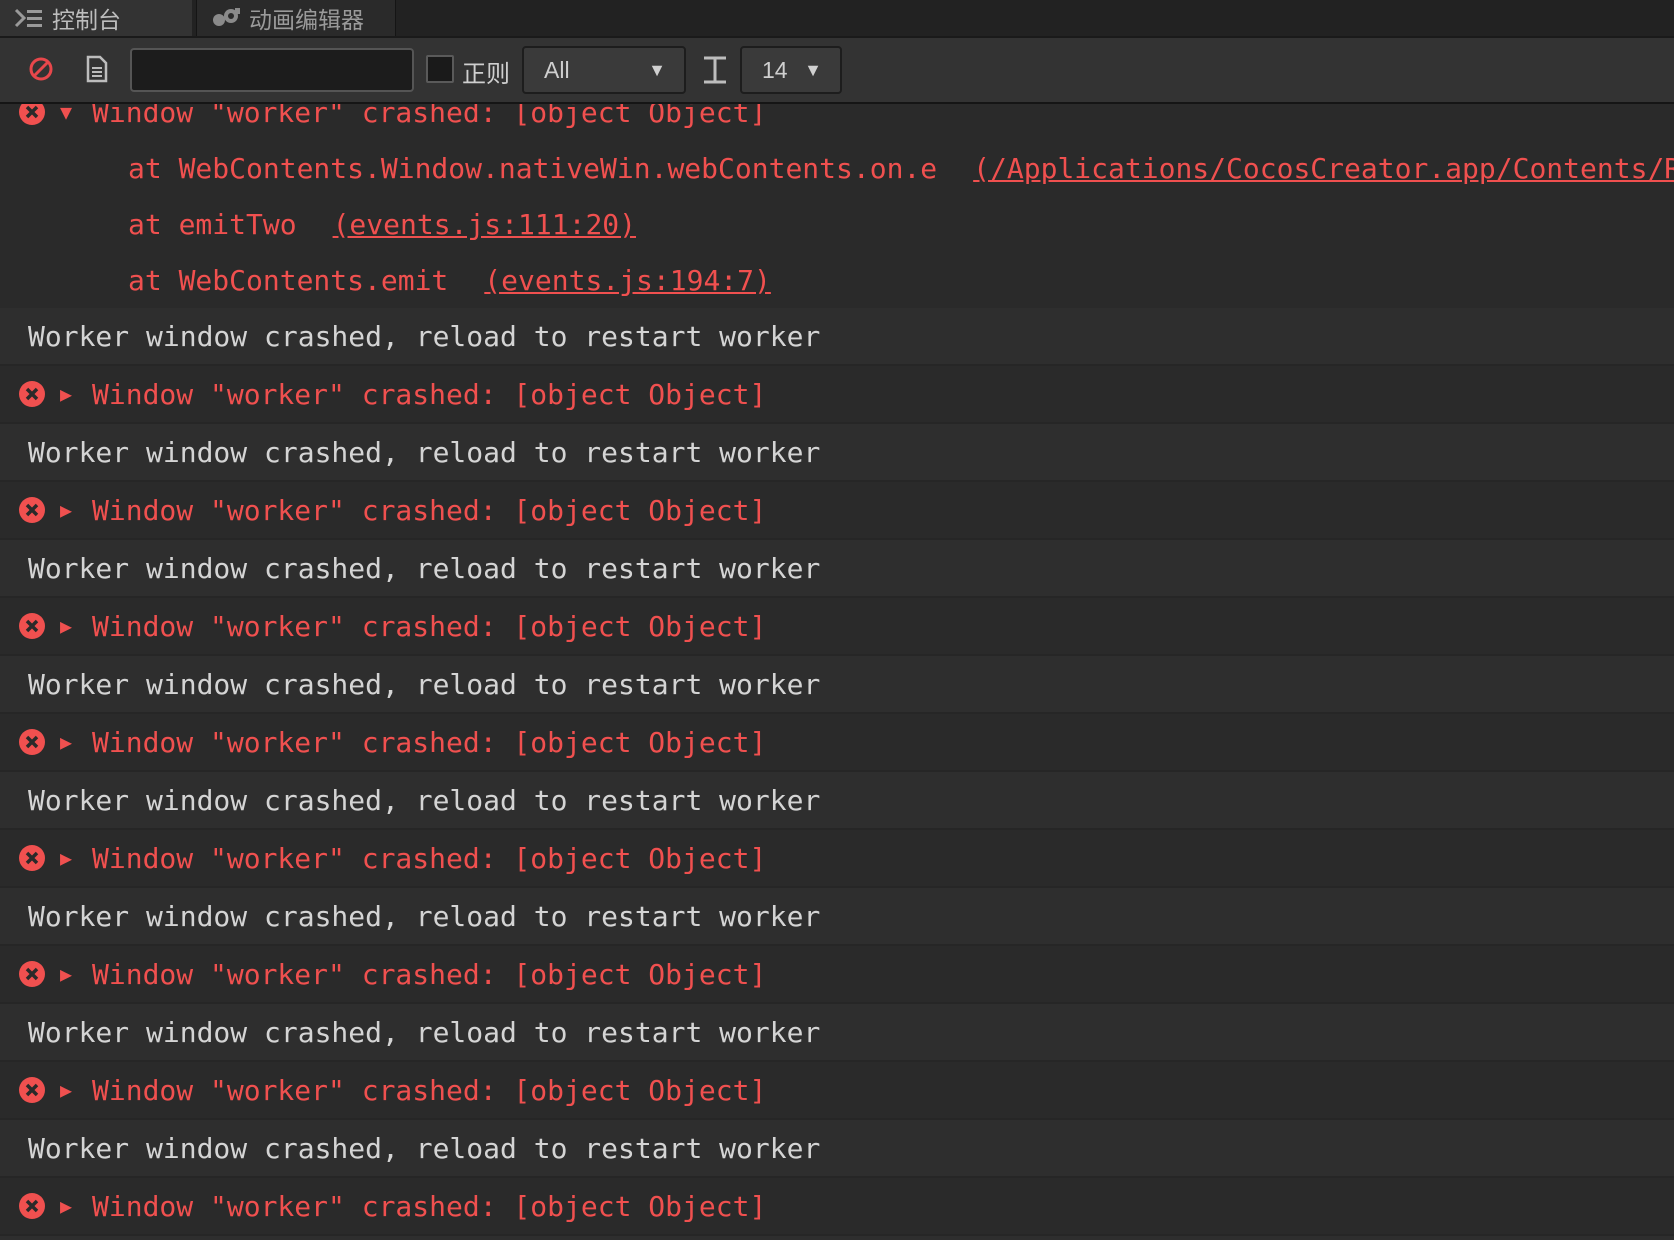 Image resolution: width=1674 pixels, height=1240 pixels. I want to click on clear-icon, so click(41, 69).